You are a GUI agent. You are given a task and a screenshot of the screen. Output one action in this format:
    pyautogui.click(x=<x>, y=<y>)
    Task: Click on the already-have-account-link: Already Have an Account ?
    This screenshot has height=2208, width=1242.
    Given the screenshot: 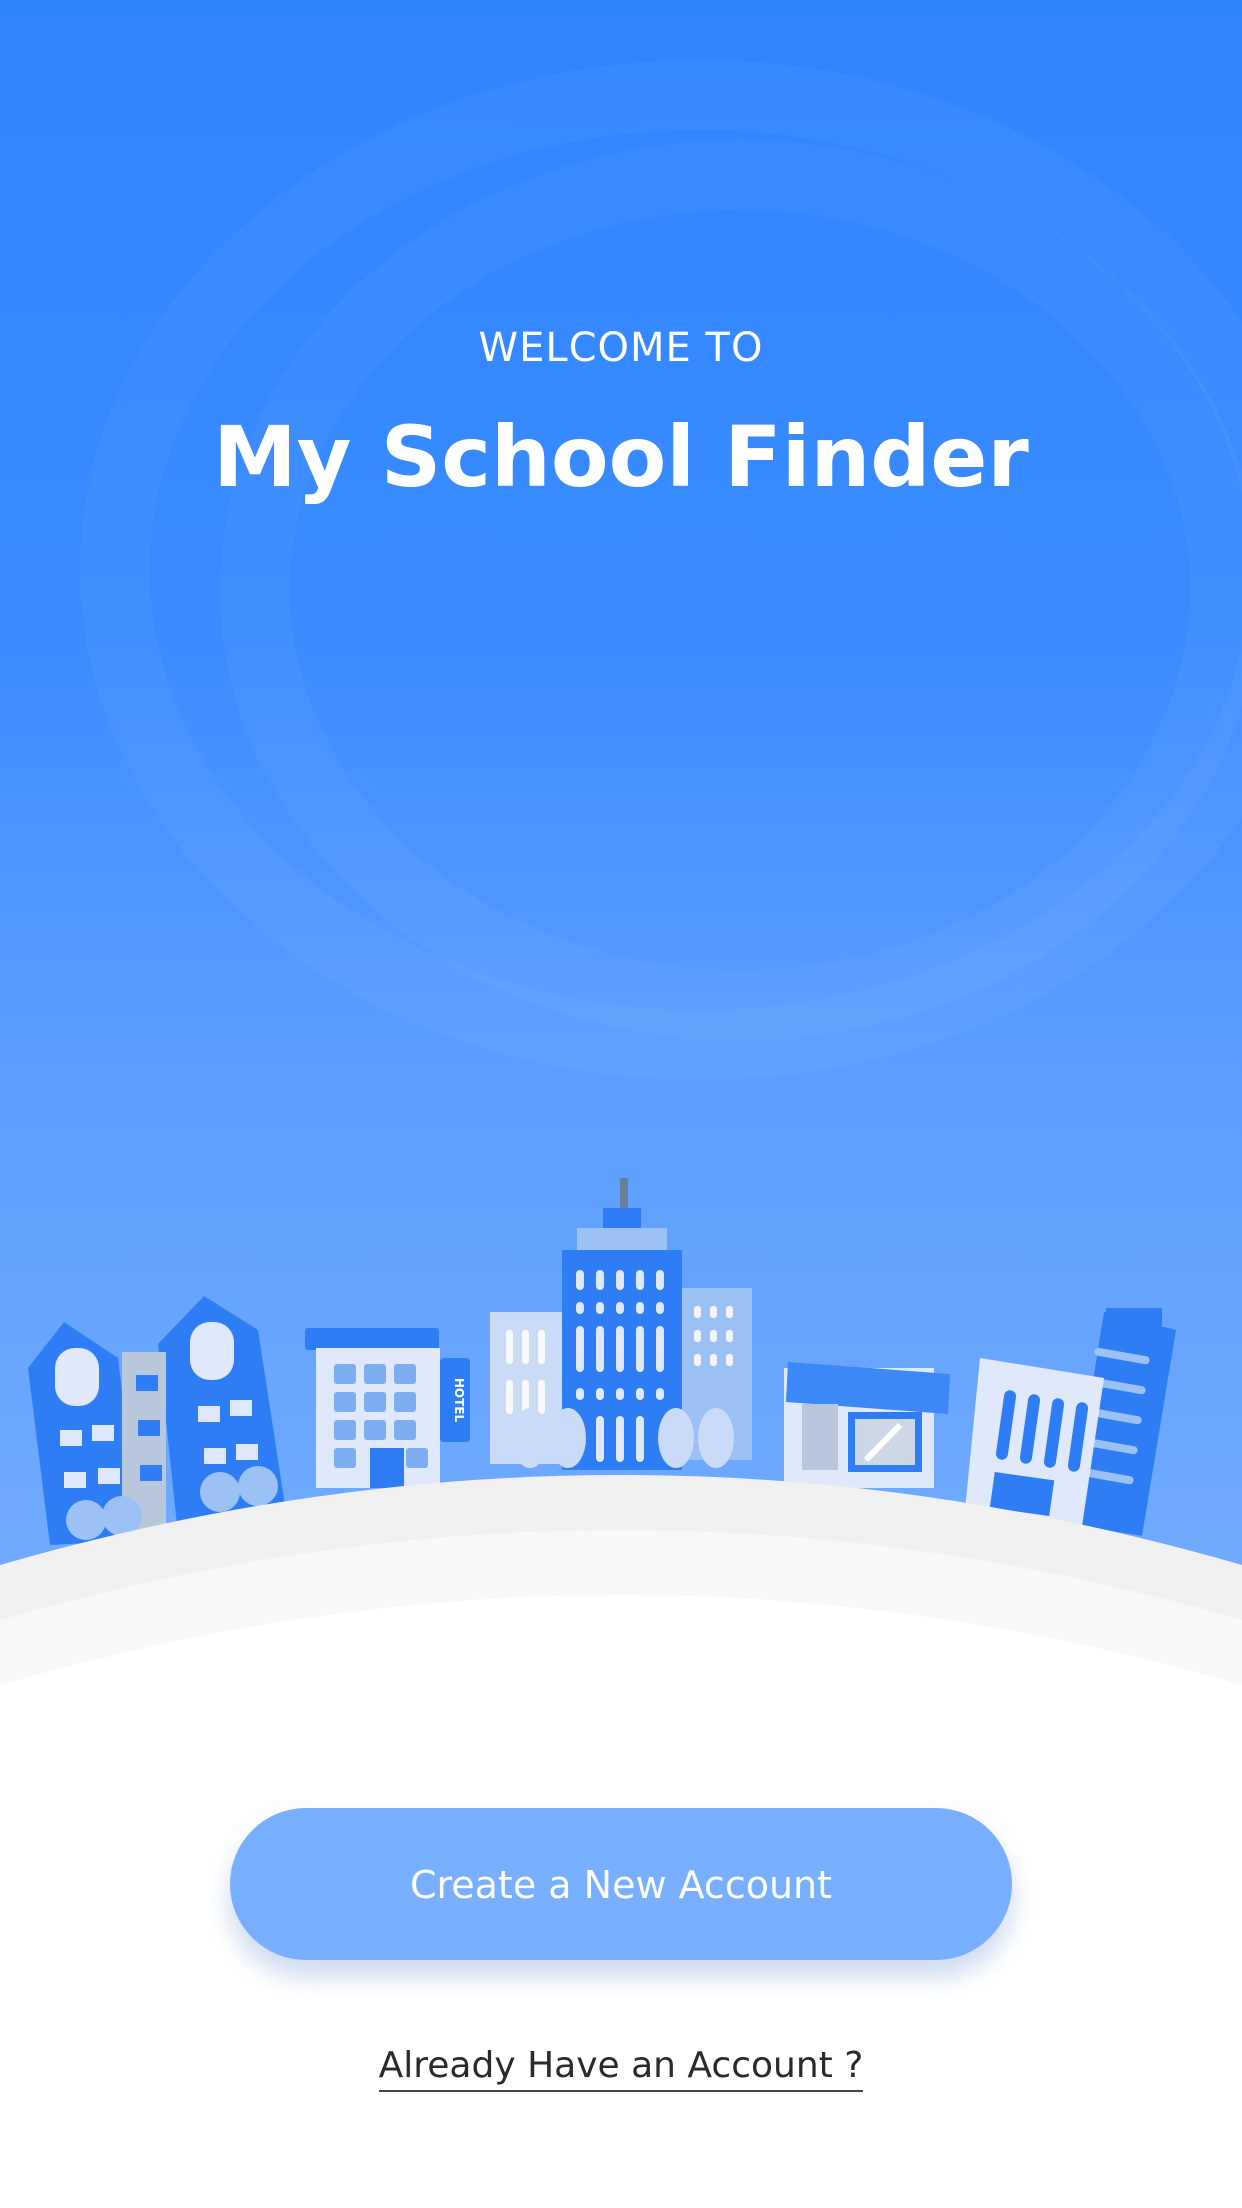 What is the action you would take?
    pyautogui.click(x=621, y=2068)
    